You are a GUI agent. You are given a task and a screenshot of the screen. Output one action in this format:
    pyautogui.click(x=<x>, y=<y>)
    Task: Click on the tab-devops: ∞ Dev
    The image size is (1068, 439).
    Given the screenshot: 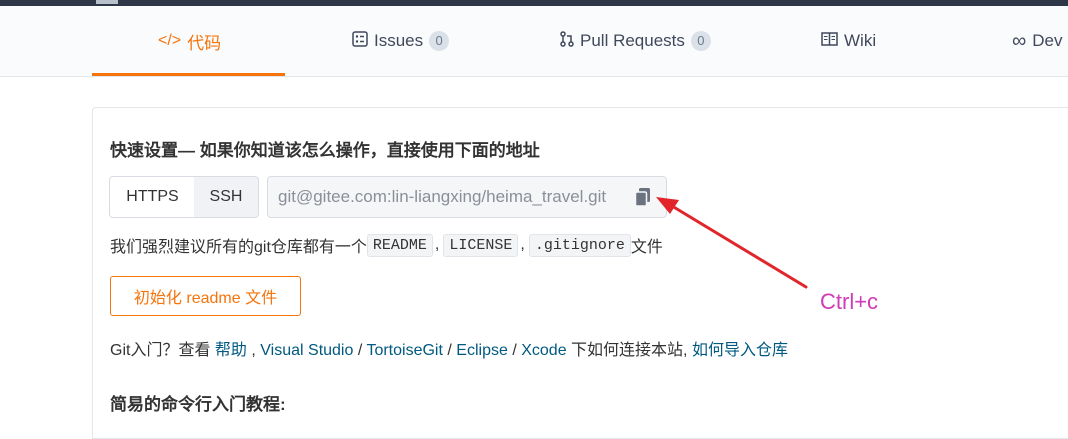 What is the action you would take?
    pyautogui.click(x=1037, y=41)
    